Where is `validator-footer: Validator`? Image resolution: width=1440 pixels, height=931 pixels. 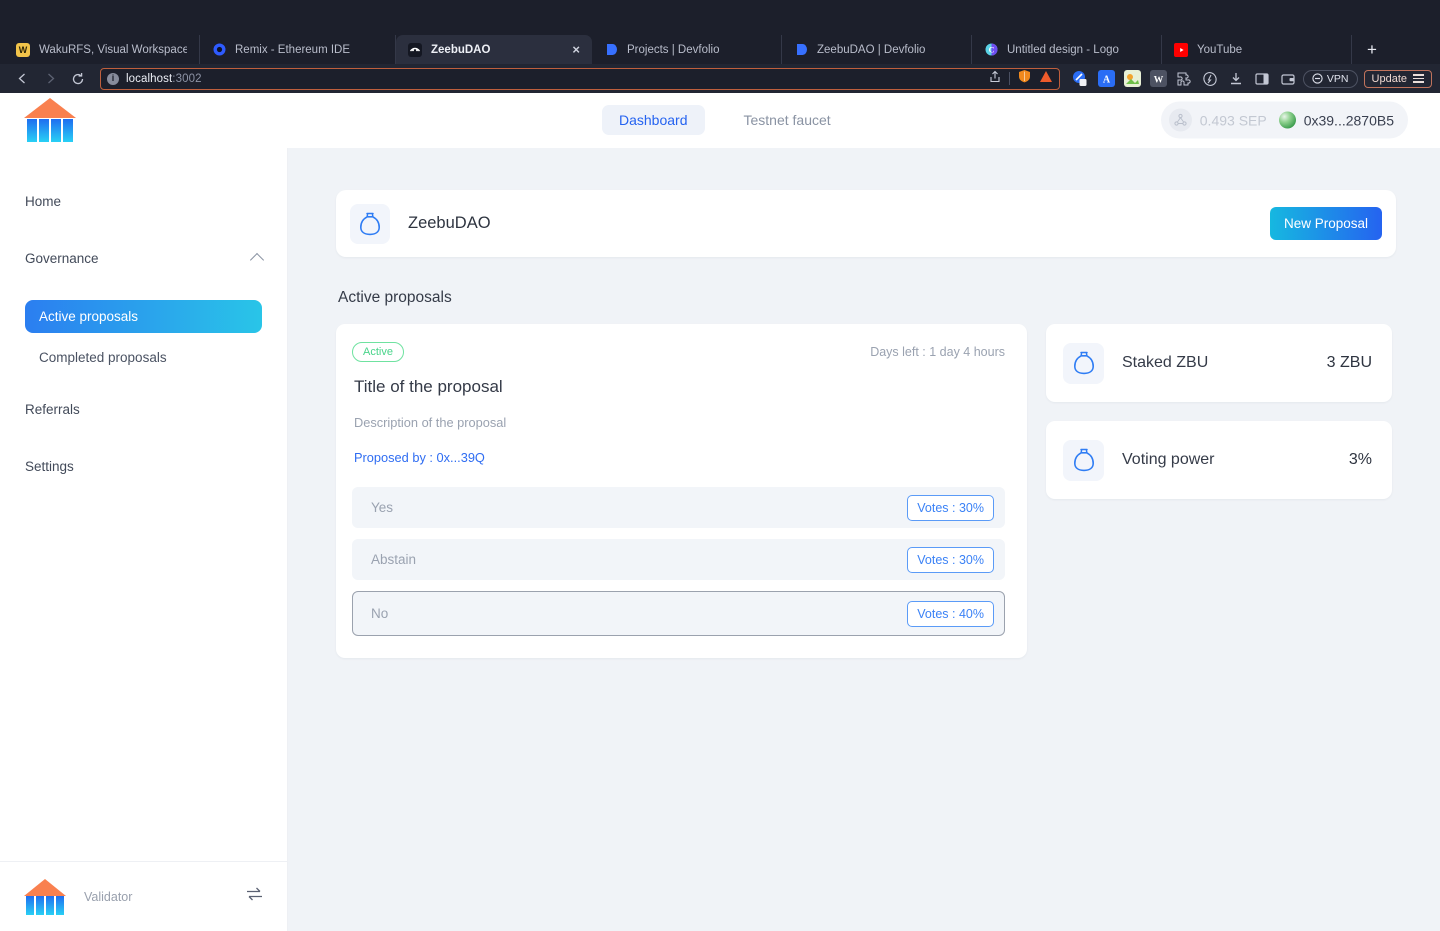 validator-footer: Validator is located at coordinates (144, 896).